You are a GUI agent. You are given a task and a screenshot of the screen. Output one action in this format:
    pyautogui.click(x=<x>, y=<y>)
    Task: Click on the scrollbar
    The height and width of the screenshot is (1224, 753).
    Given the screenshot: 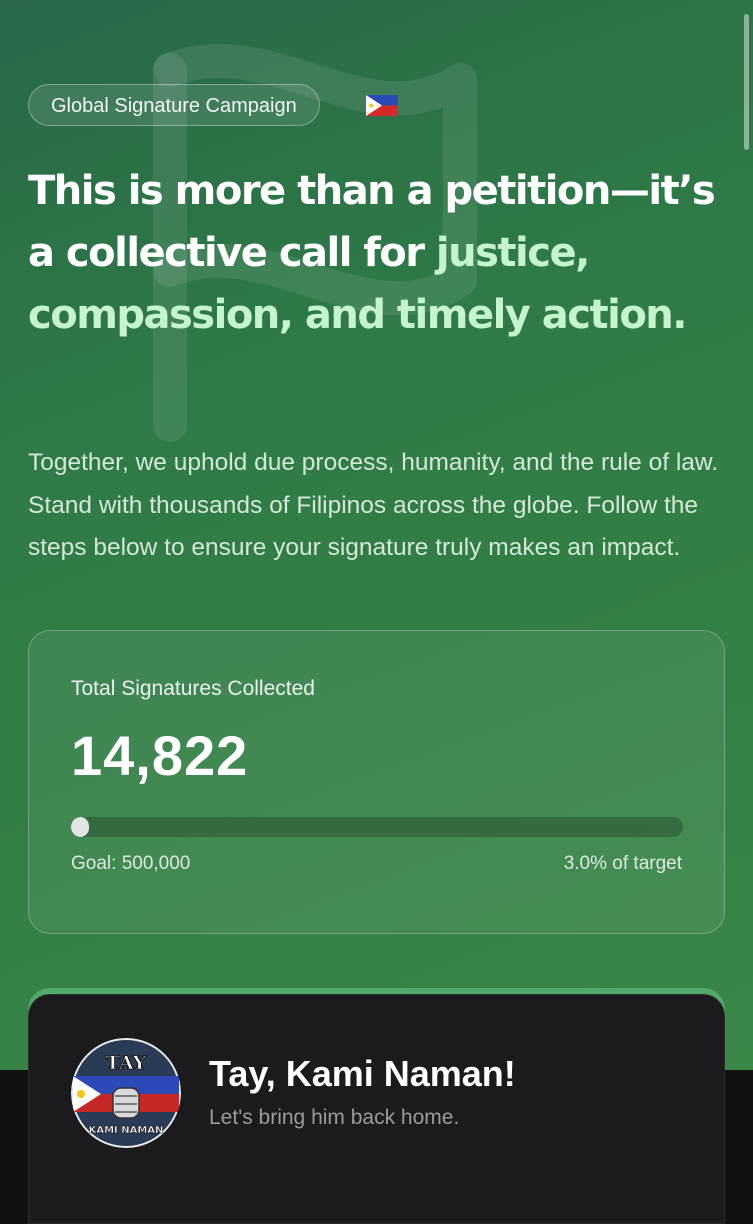 What is the action you would take?
    pyautogui.click(x=746, y=82)
    